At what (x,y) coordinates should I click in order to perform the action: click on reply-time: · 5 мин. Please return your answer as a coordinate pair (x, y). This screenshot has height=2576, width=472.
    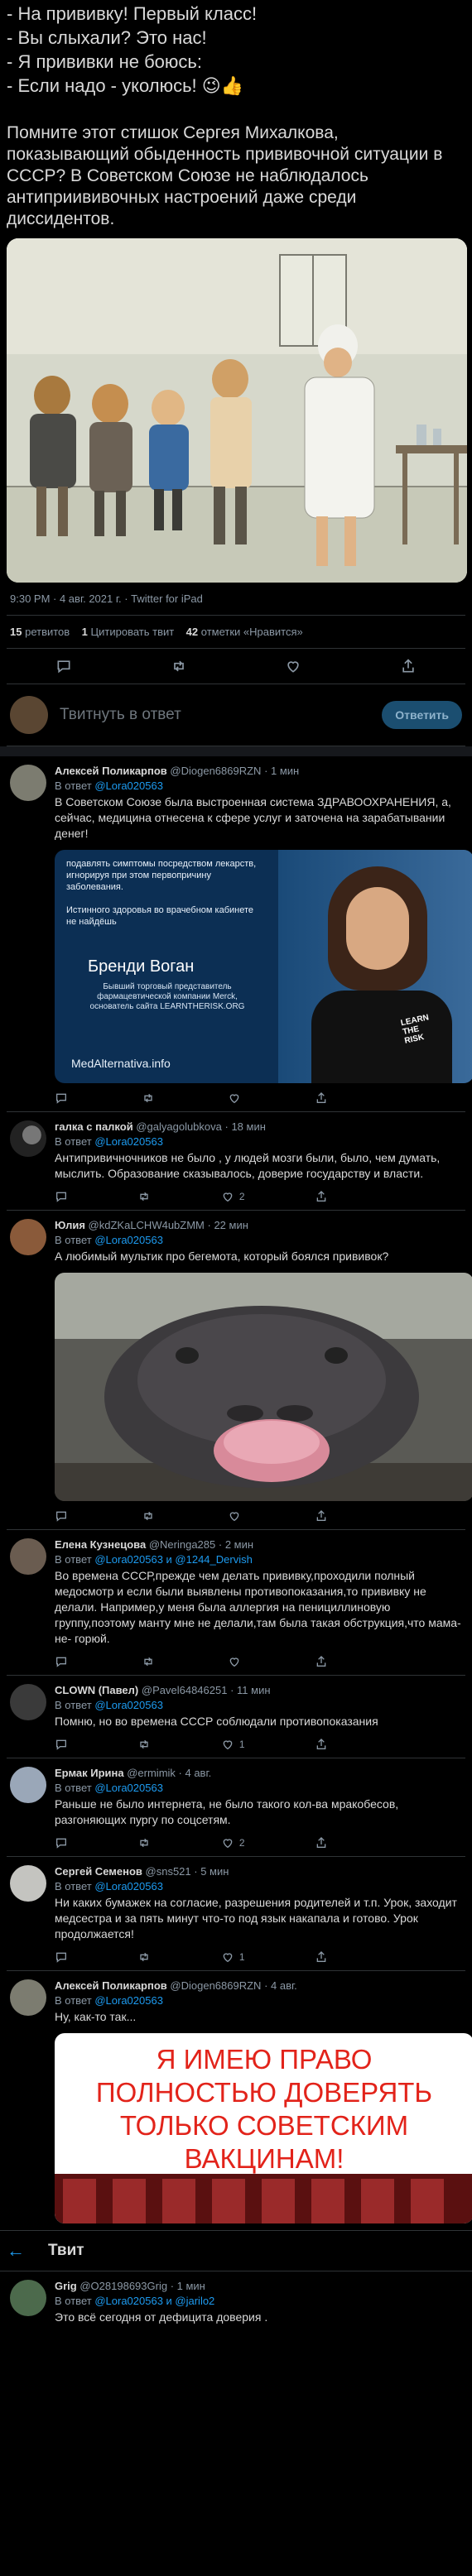
    Looking at the image, I should click on (211, 1872).